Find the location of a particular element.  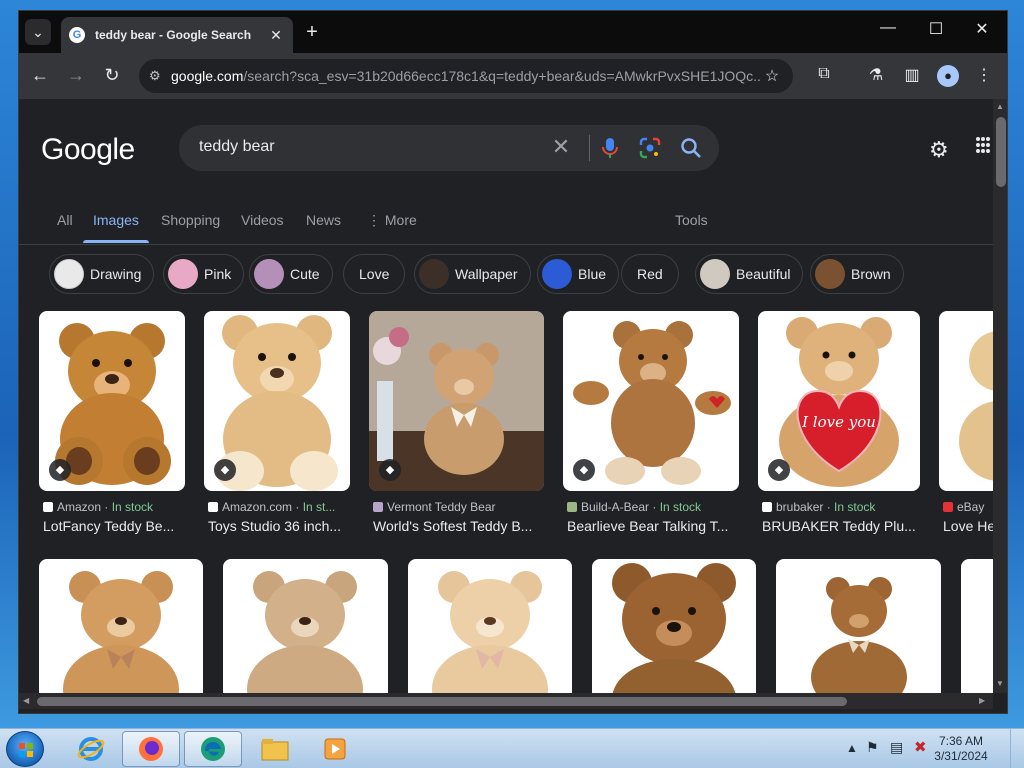

tab-more: ⋮ More is located at coordinates (392, 220).